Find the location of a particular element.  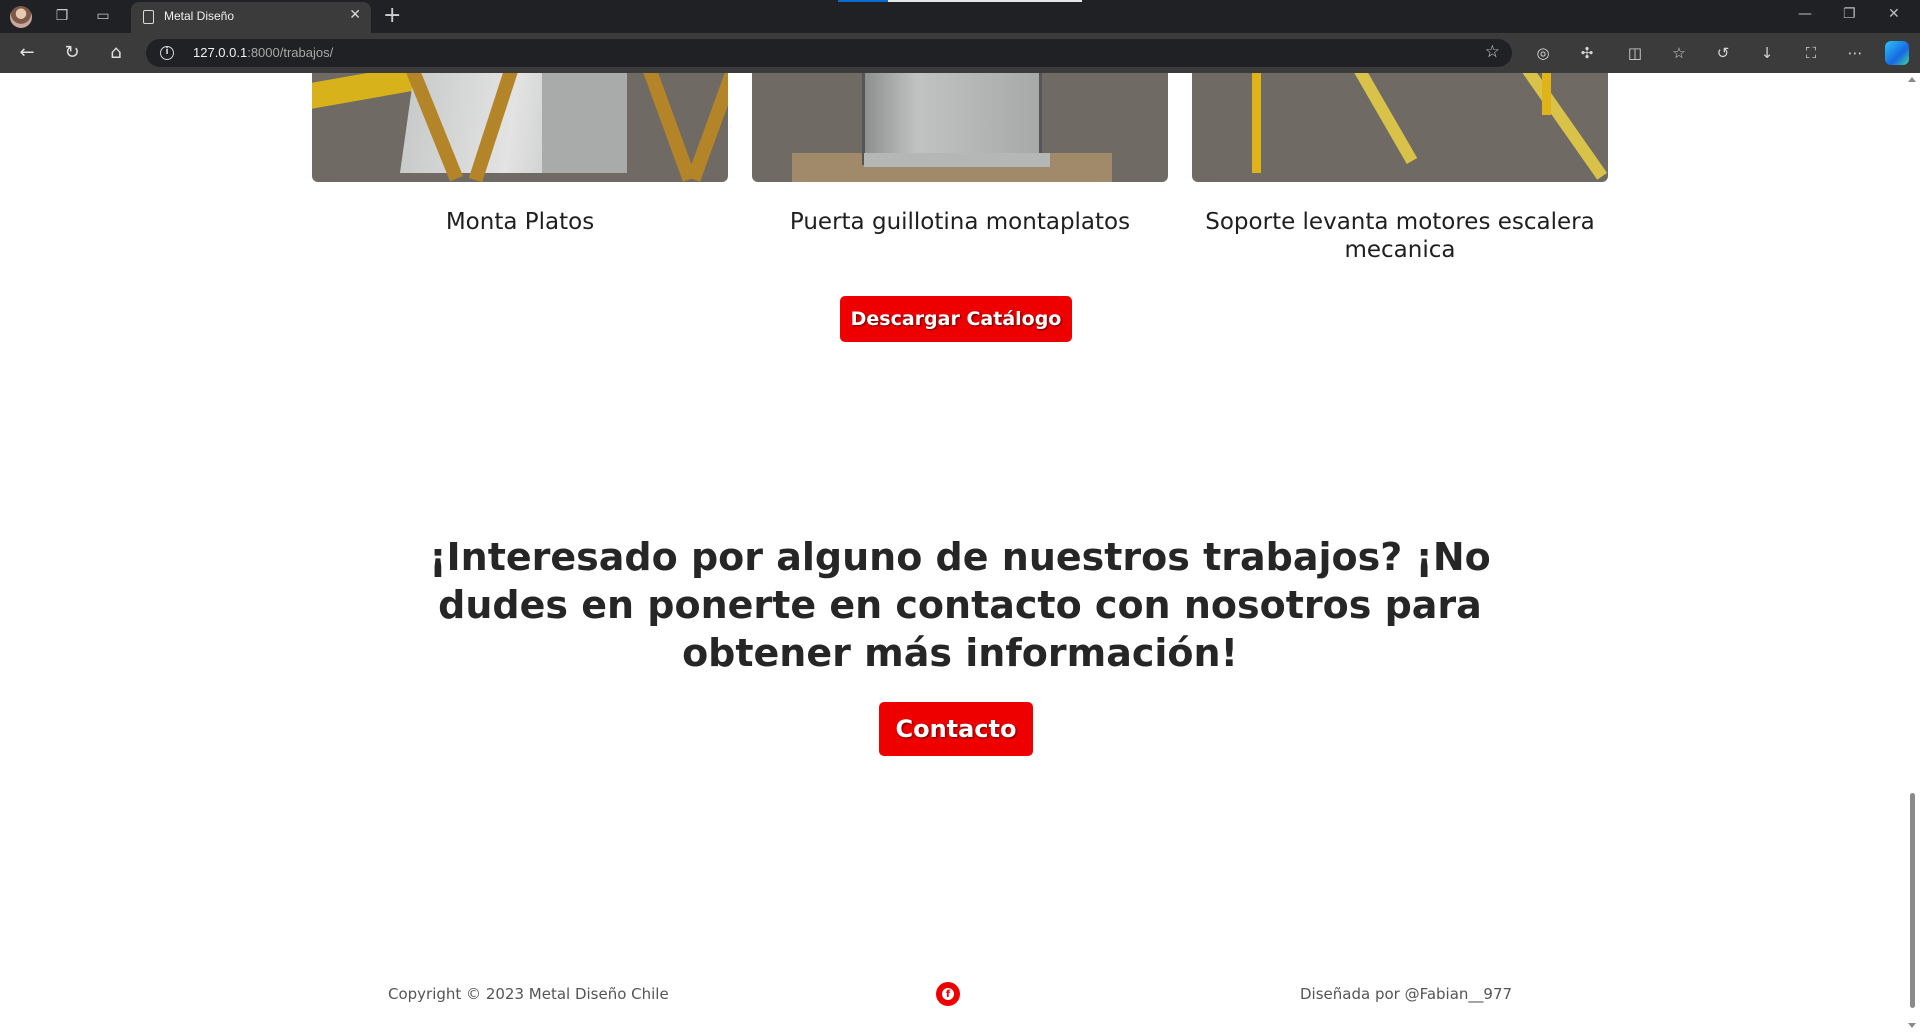

scroll-down-icon is located at coordinates (1912, 1025).